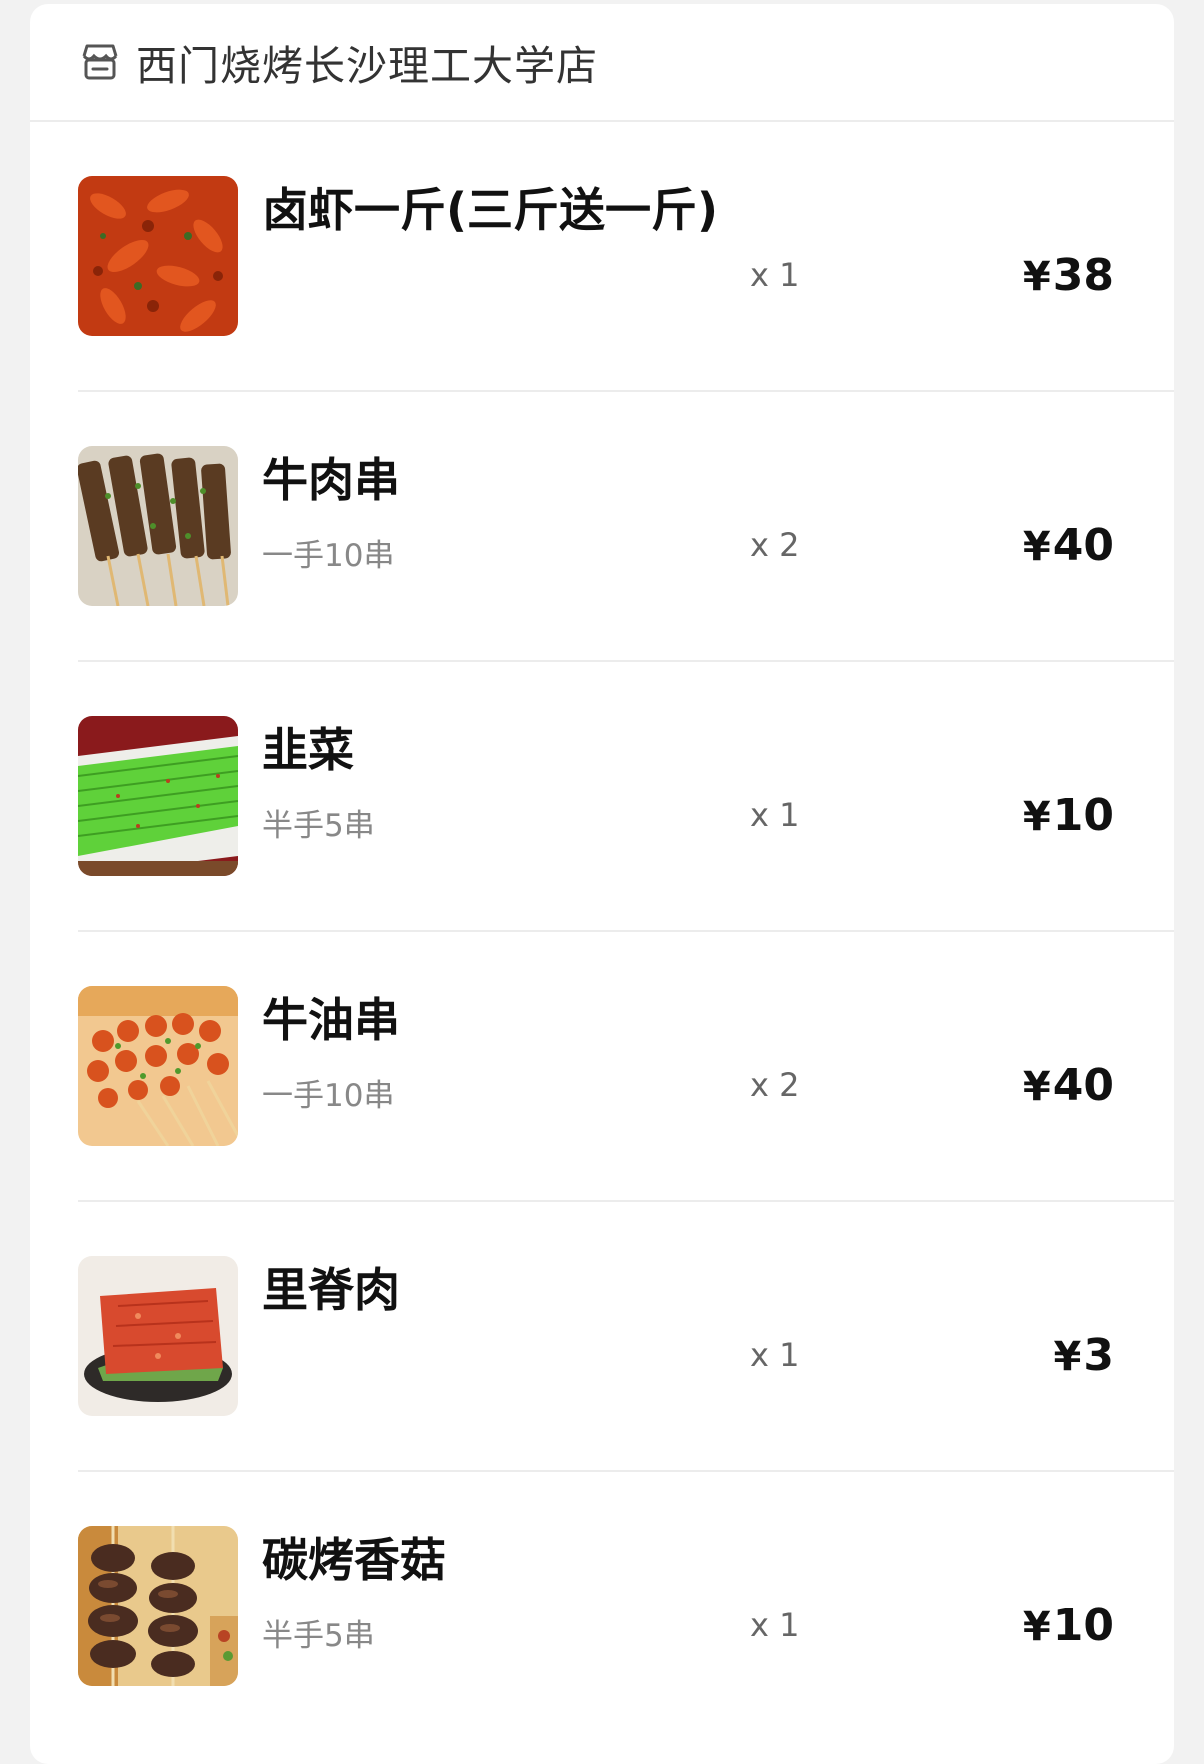  I want to click on store-header: 西门烧烤长沙理工大学店, so click(602, 63).